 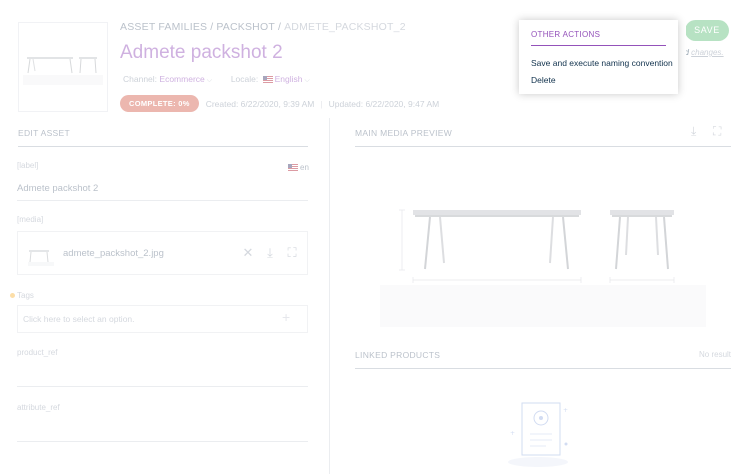 What do you see at coordinates (12, 295) in the screenshot?
I see `required-indicator-dot` at bounding box center [12, 295].